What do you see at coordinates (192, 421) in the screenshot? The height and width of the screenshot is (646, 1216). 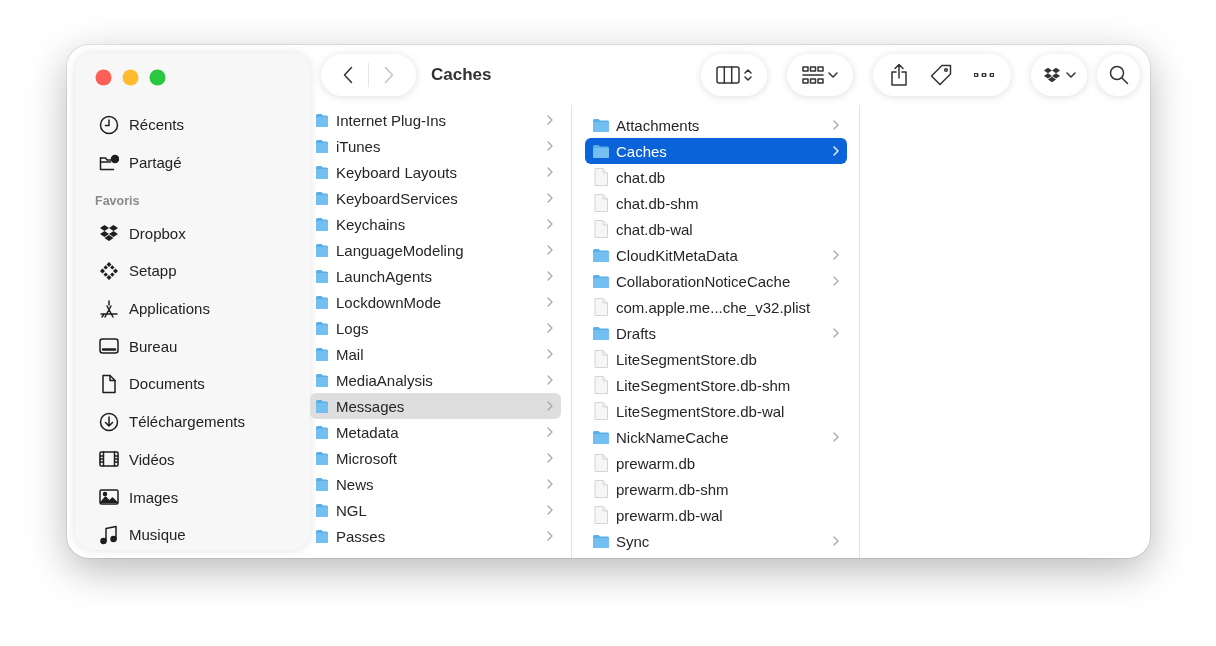 I see `sidebar-item: Téléchargements` at bounding box center [192, 421].